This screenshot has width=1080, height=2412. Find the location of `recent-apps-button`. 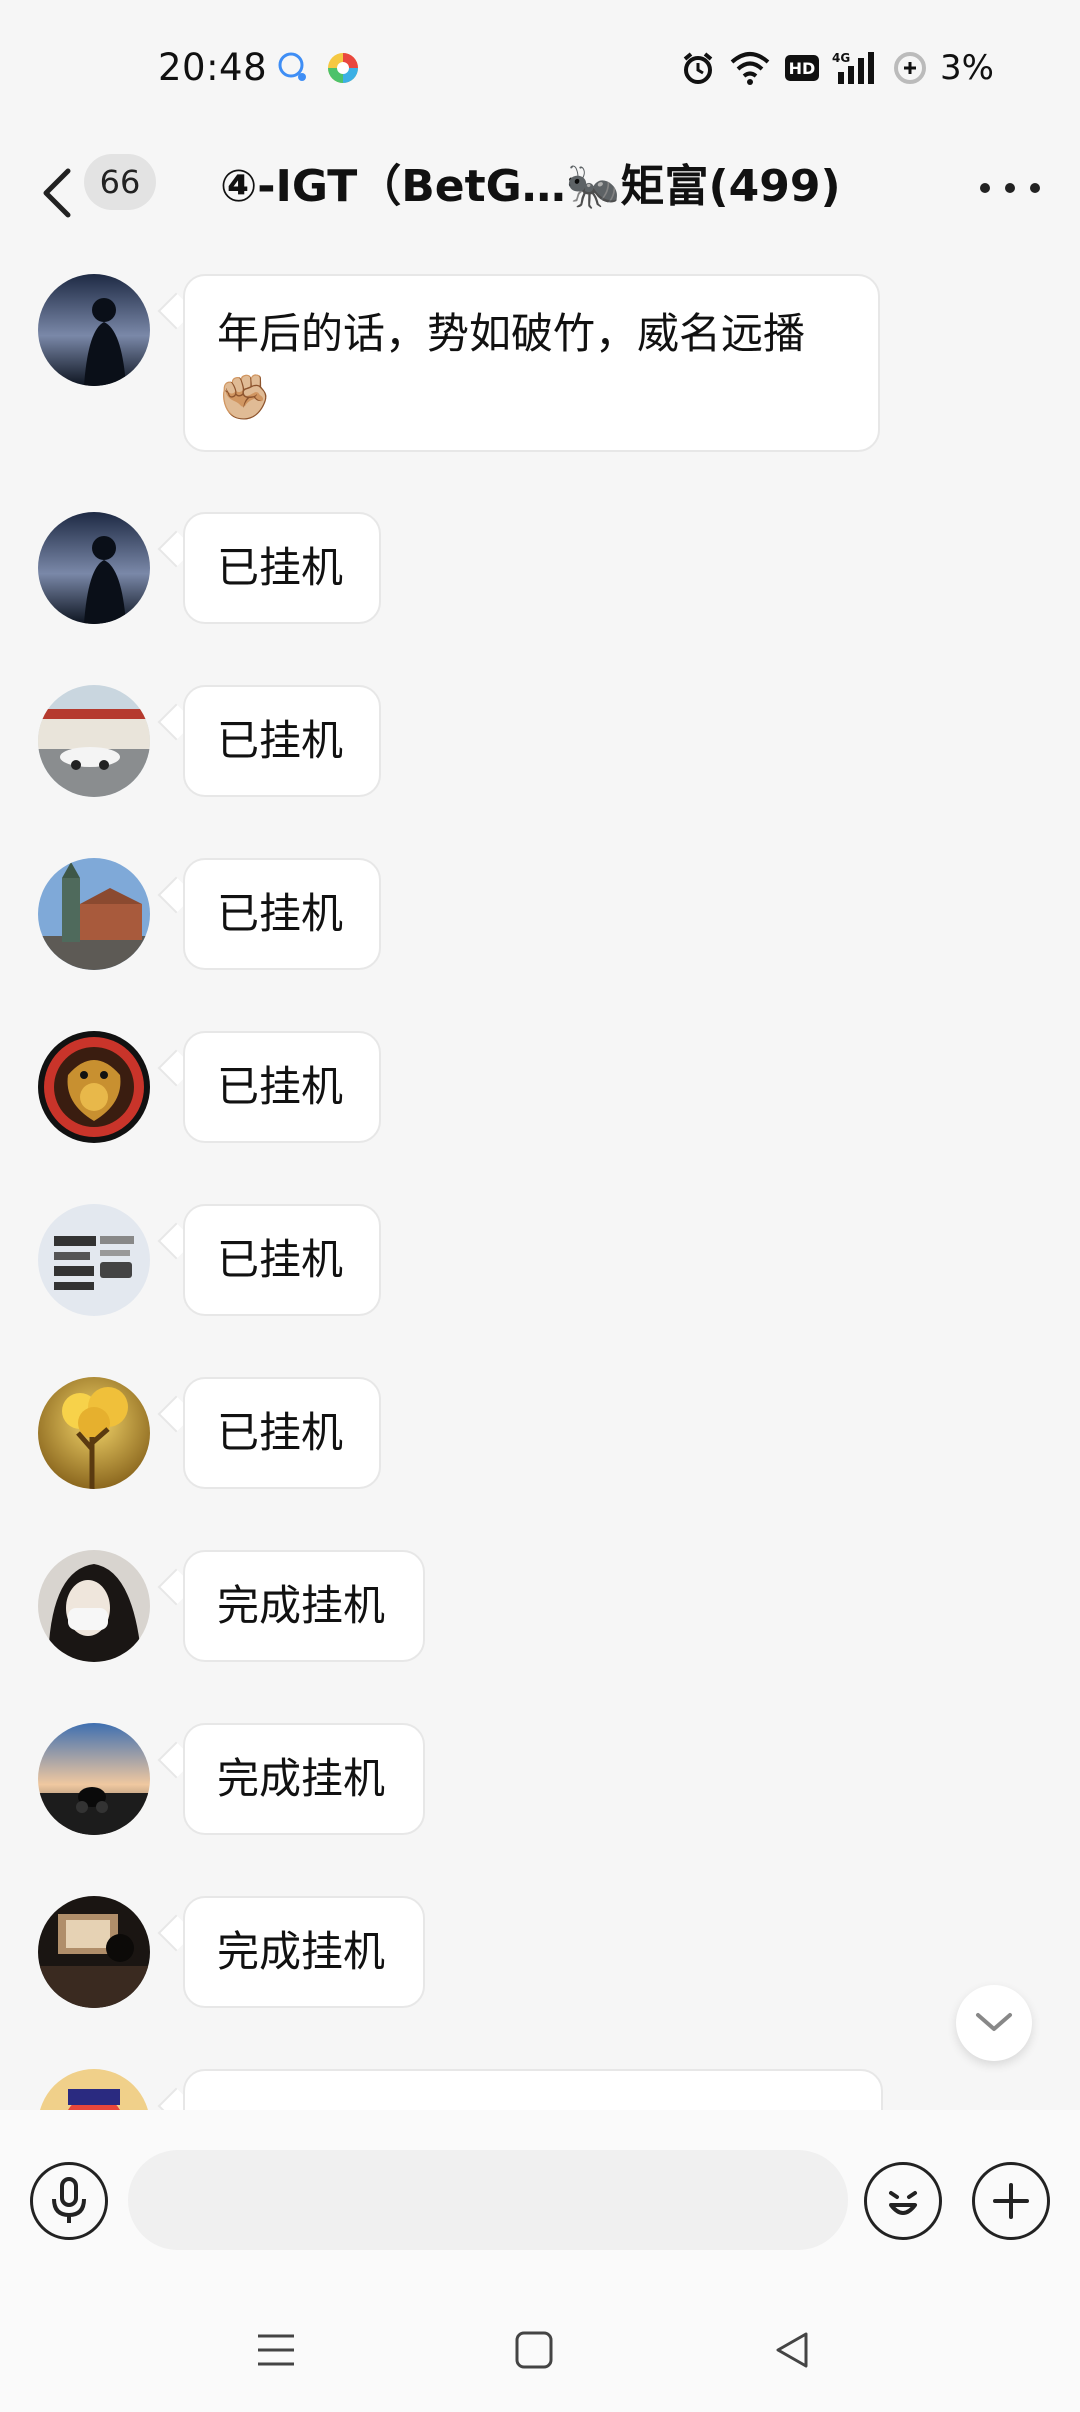

recent-apps-button is located at coordinates (276, 2350).